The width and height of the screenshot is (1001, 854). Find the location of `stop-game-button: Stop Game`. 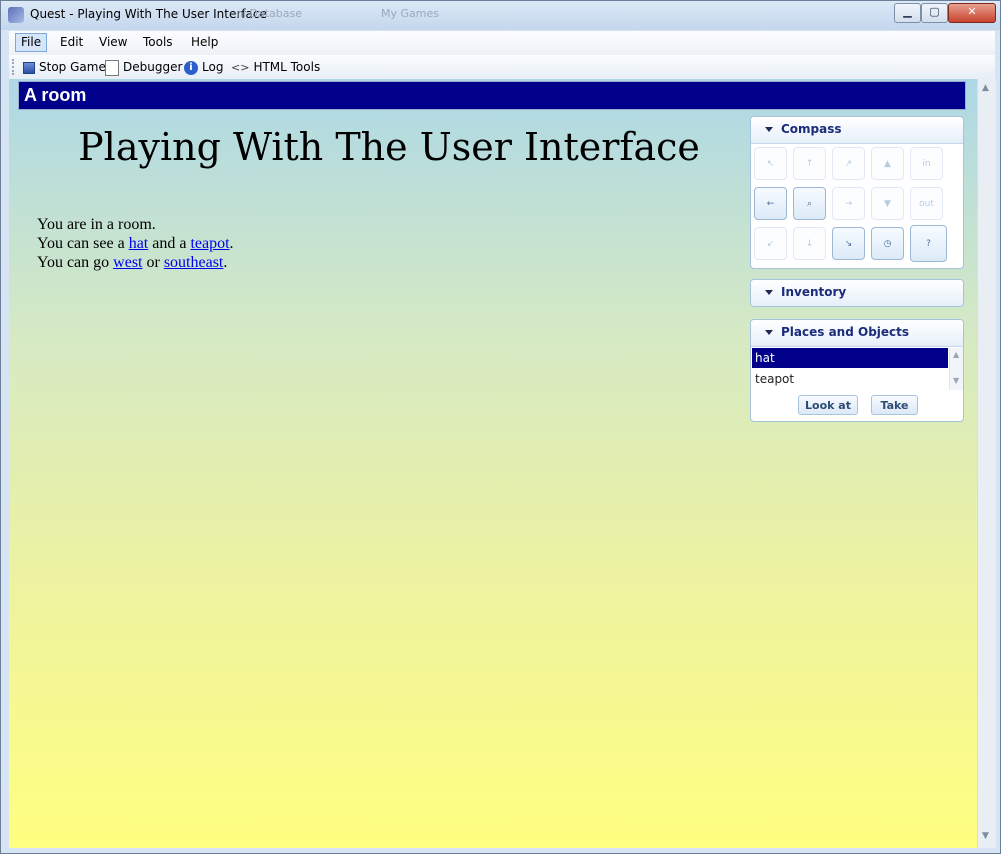

stop-game-button: Stop Game is located at coordinates (64, 67).